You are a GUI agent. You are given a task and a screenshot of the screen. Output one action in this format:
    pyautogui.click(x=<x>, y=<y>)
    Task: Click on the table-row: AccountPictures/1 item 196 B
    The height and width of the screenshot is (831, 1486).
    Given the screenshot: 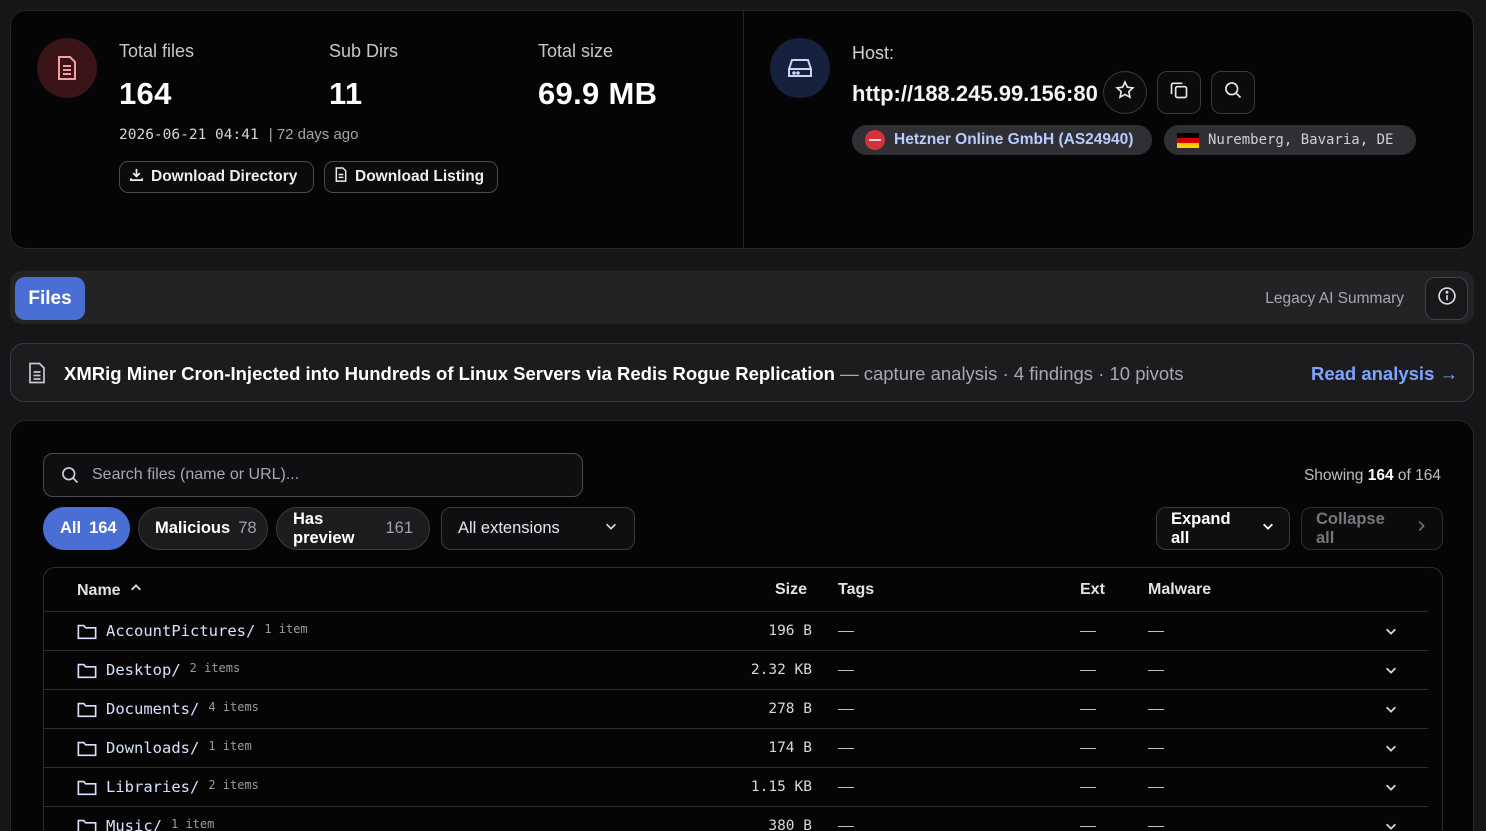 What is the action you would take?
    pyautogui.click(x=736, y=630)
    